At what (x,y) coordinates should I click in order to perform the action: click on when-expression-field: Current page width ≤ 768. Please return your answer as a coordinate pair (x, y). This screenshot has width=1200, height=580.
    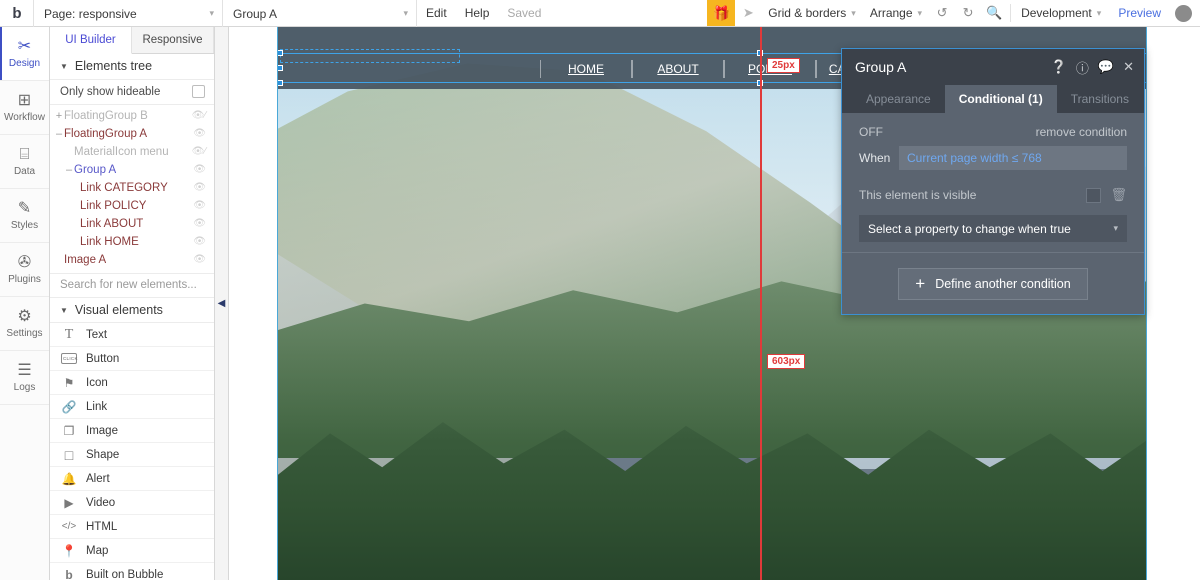
    Looking at the image, I should click on (1013, 158).